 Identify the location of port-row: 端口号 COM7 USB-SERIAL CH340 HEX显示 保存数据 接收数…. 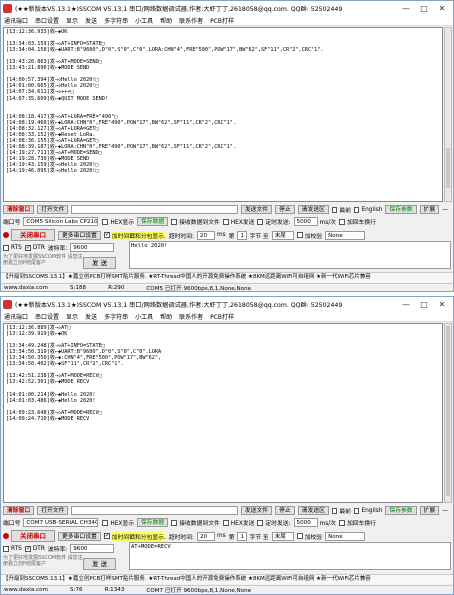
(227, 522).